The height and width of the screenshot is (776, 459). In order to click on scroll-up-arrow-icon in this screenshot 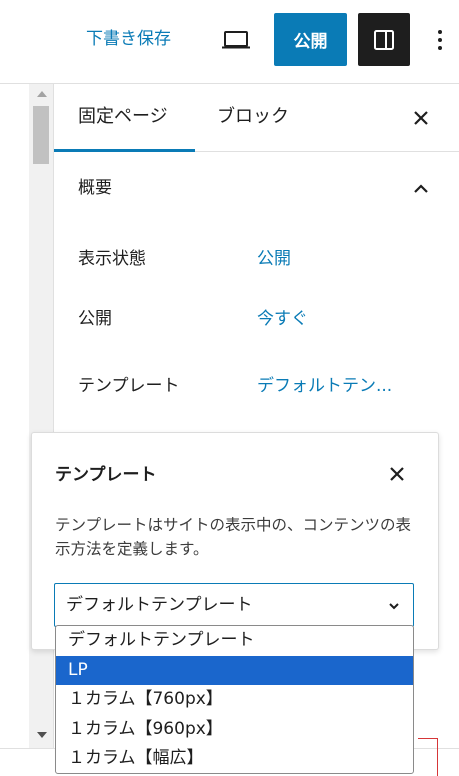, I will do `click(42, 94)`.